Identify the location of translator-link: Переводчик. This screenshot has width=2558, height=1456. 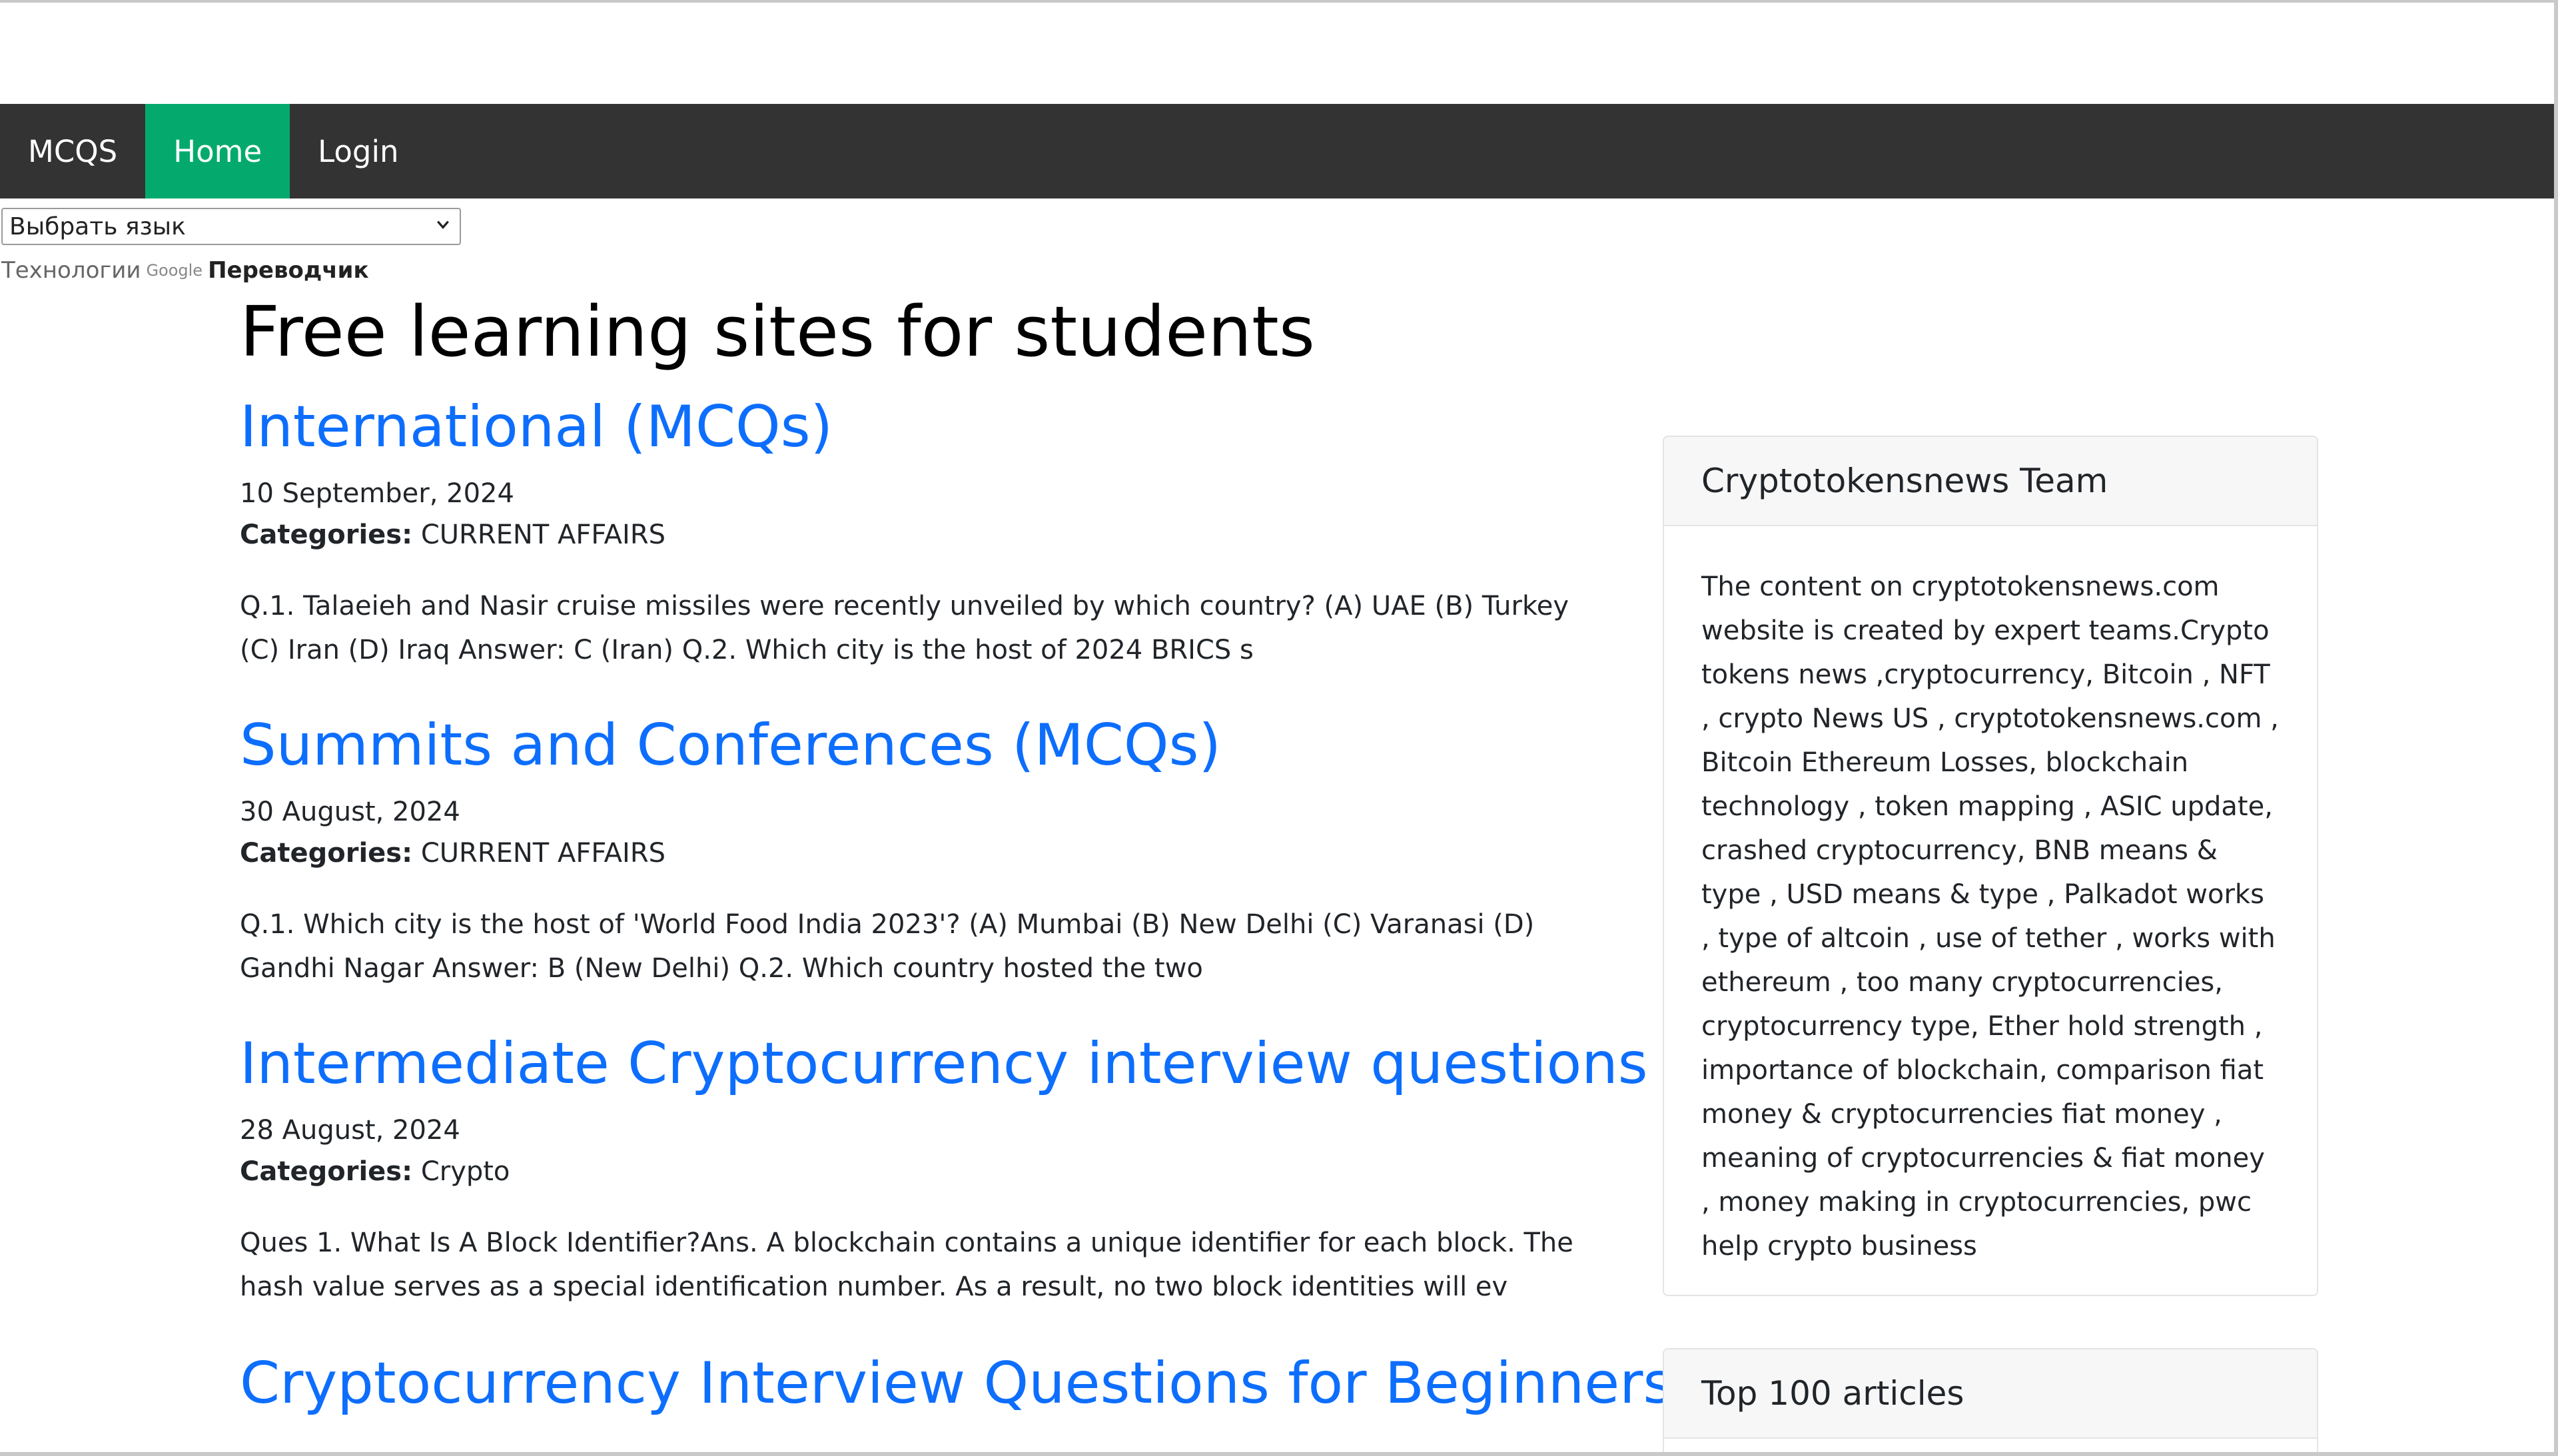
(288, 270).